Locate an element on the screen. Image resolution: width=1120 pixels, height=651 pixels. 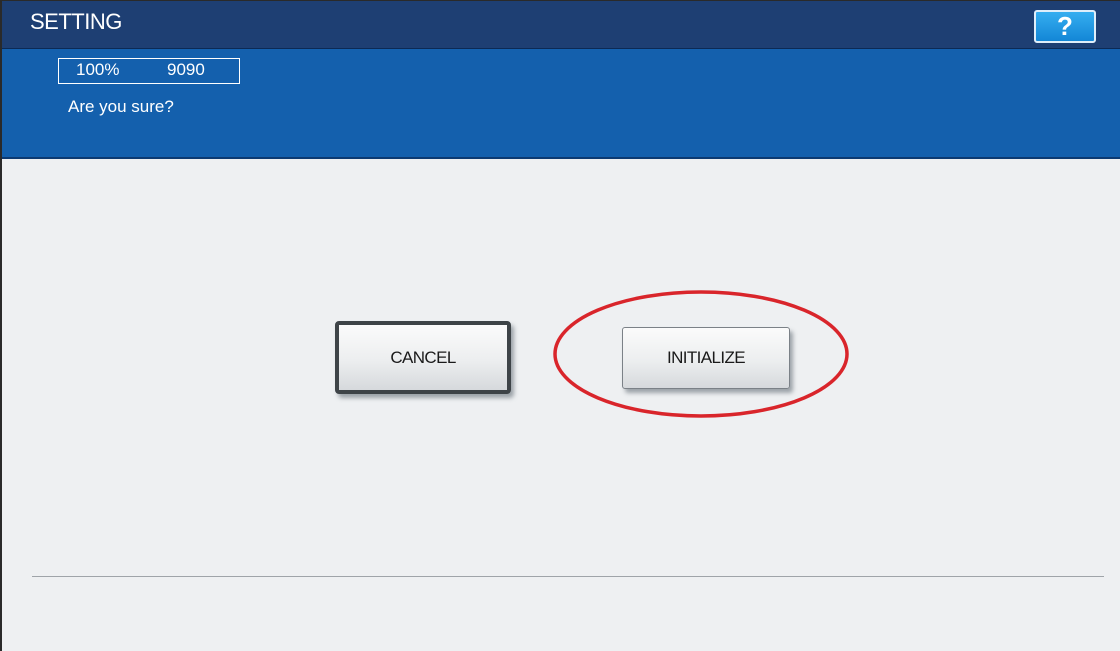
screen-title: SETTING is located at coordinates (76, 21).